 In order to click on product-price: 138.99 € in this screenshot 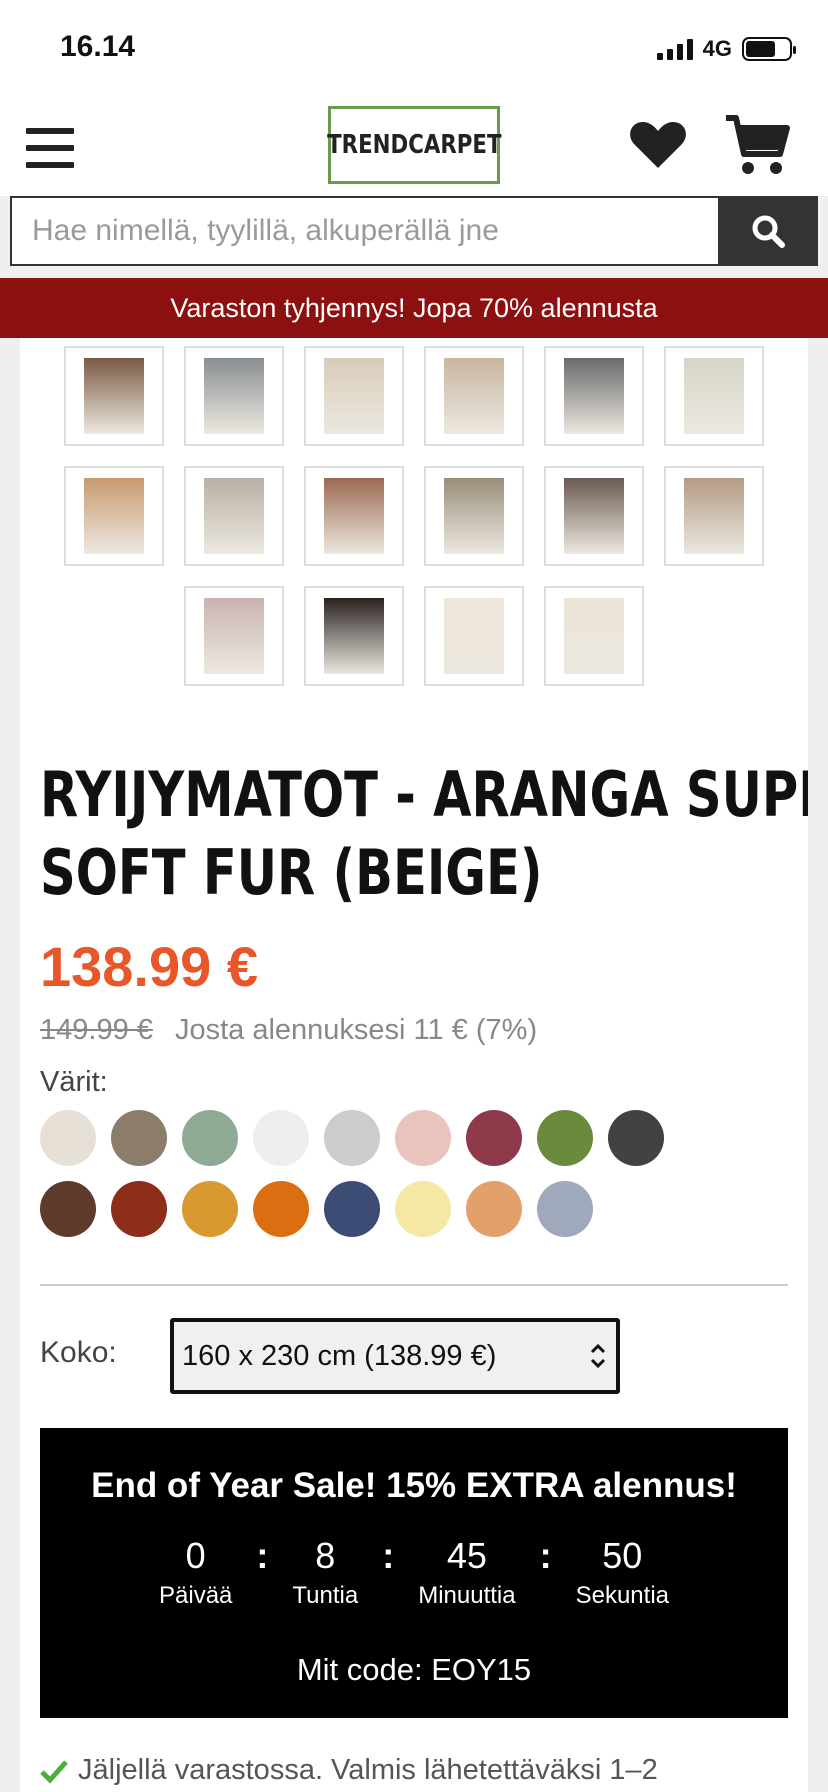, I will do `click(149, 966)`.